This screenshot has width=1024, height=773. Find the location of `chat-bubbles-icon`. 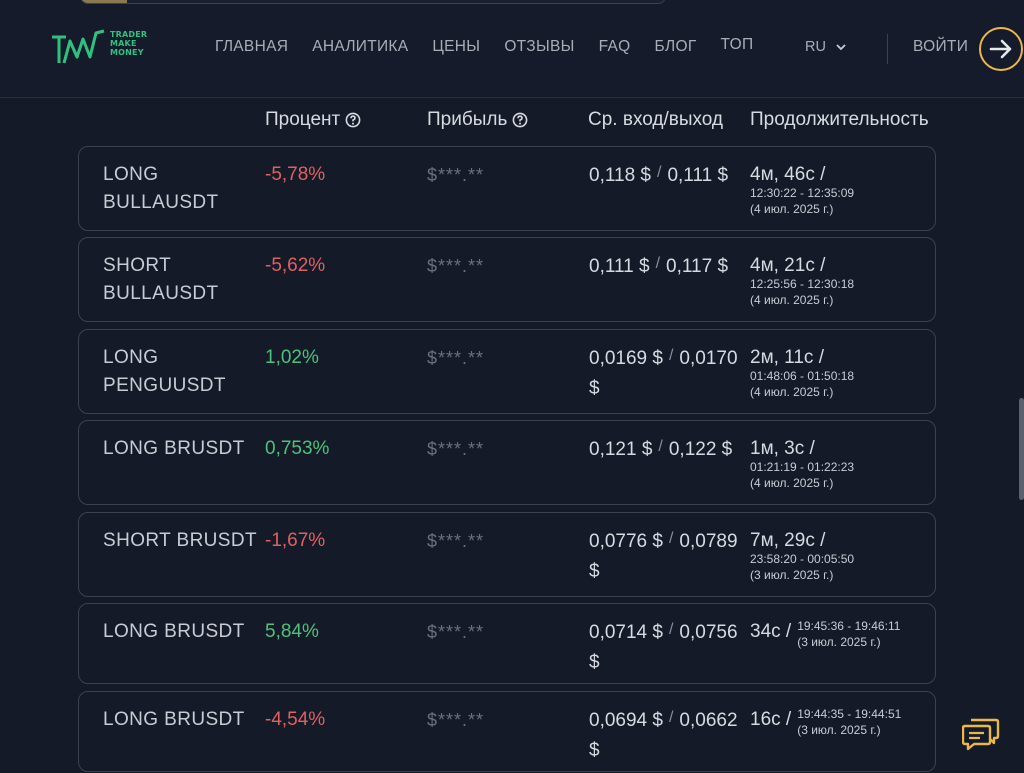

chat-bubbles-icon is located at coordinates (981, 734).